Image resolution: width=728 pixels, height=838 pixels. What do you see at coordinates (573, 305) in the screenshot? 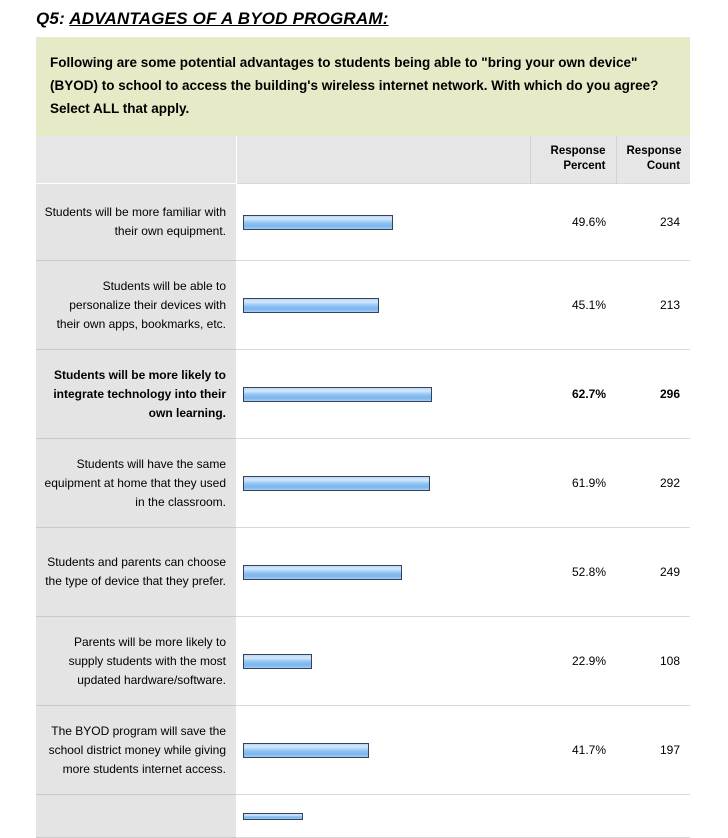
I see `row-response-percent: 45.1%` at bounding box center [573, 305].